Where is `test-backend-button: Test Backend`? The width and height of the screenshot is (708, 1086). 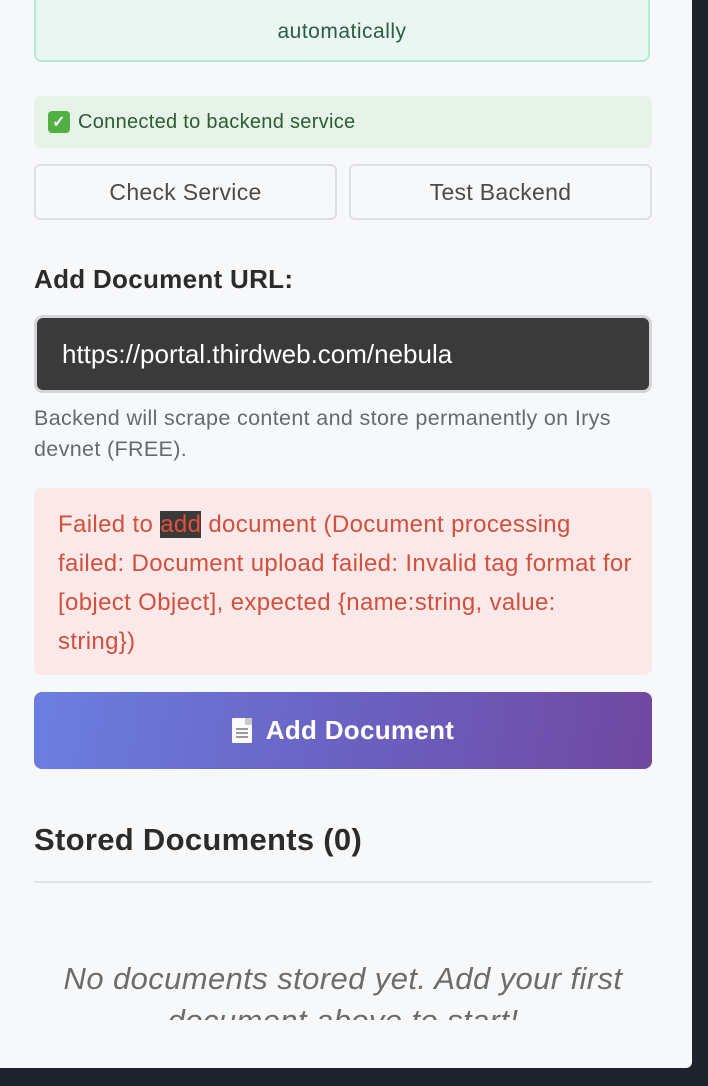 test-backend-button: Test Backend is located at coordinates (500, 192).